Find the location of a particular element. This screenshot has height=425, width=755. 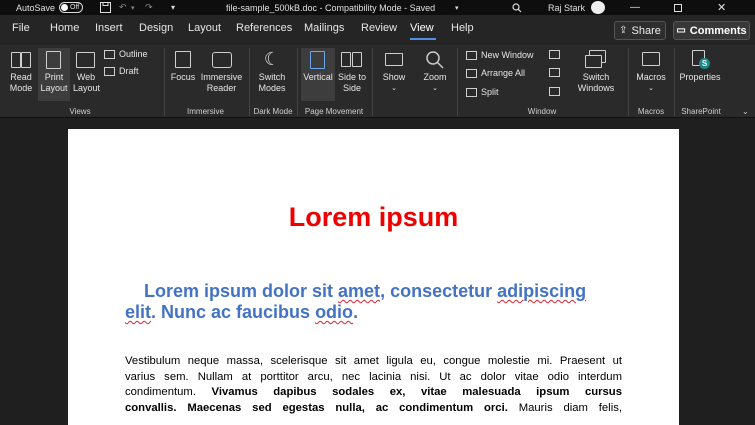

immersive-group-label: Immersive is located at coordinates (205, 111).